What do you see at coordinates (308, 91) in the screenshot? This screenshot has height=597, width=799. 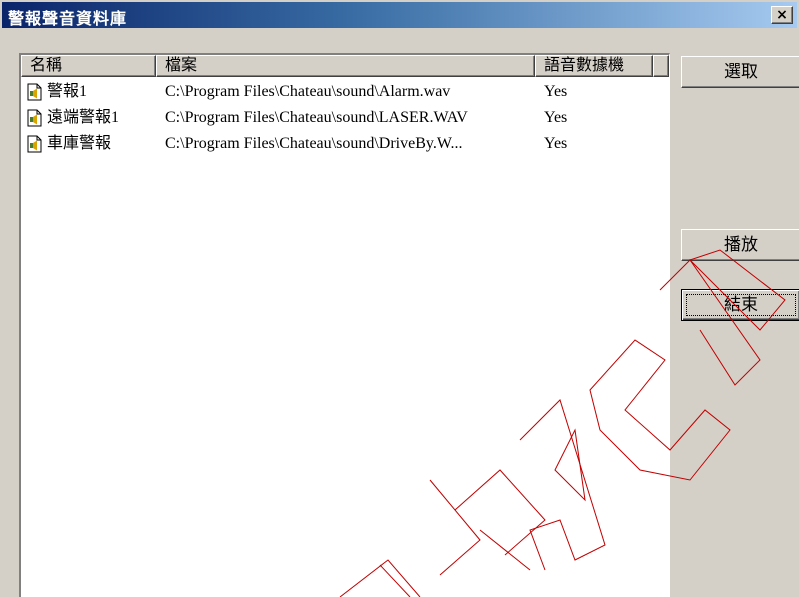 I see `row-file: C:\Program Files\Chateau\sound\Alarm.wav` at bounding box center [308, 91].